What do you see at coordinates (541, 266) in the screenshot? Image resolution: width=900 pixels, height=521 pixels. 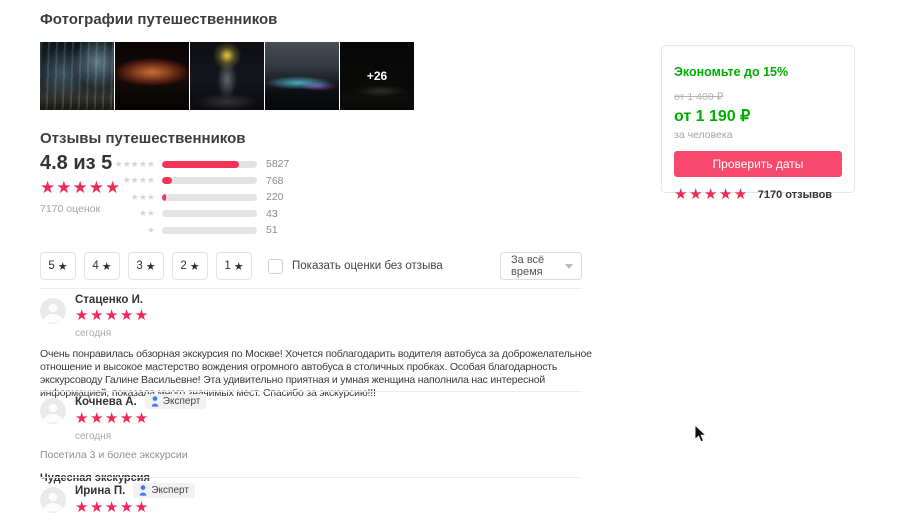 I see `time-period-dropdown: За всё время` at bounding box center [541, 266].